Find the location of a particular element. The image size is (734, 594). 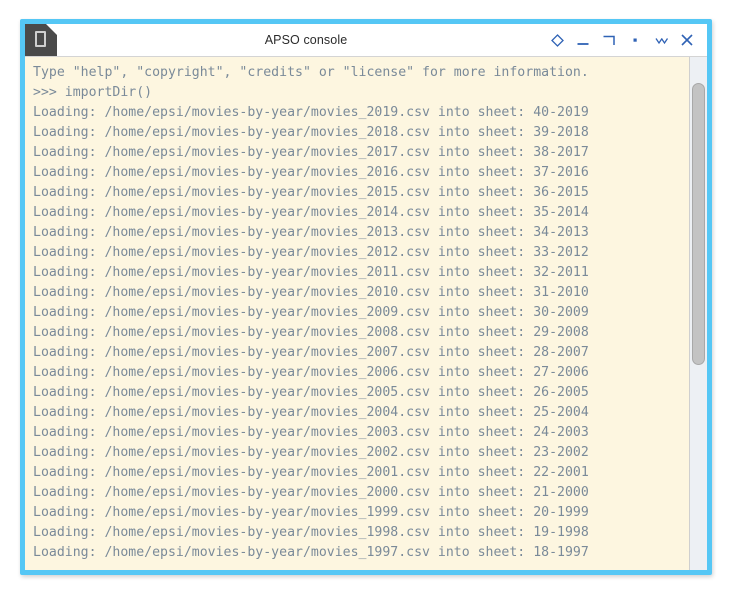

close-icon is located at coordinates (687, 40).